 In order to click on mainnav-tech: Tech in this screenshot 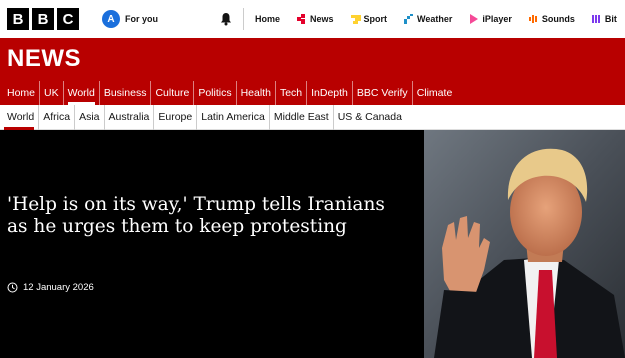, I will do `click(292, 93)`.